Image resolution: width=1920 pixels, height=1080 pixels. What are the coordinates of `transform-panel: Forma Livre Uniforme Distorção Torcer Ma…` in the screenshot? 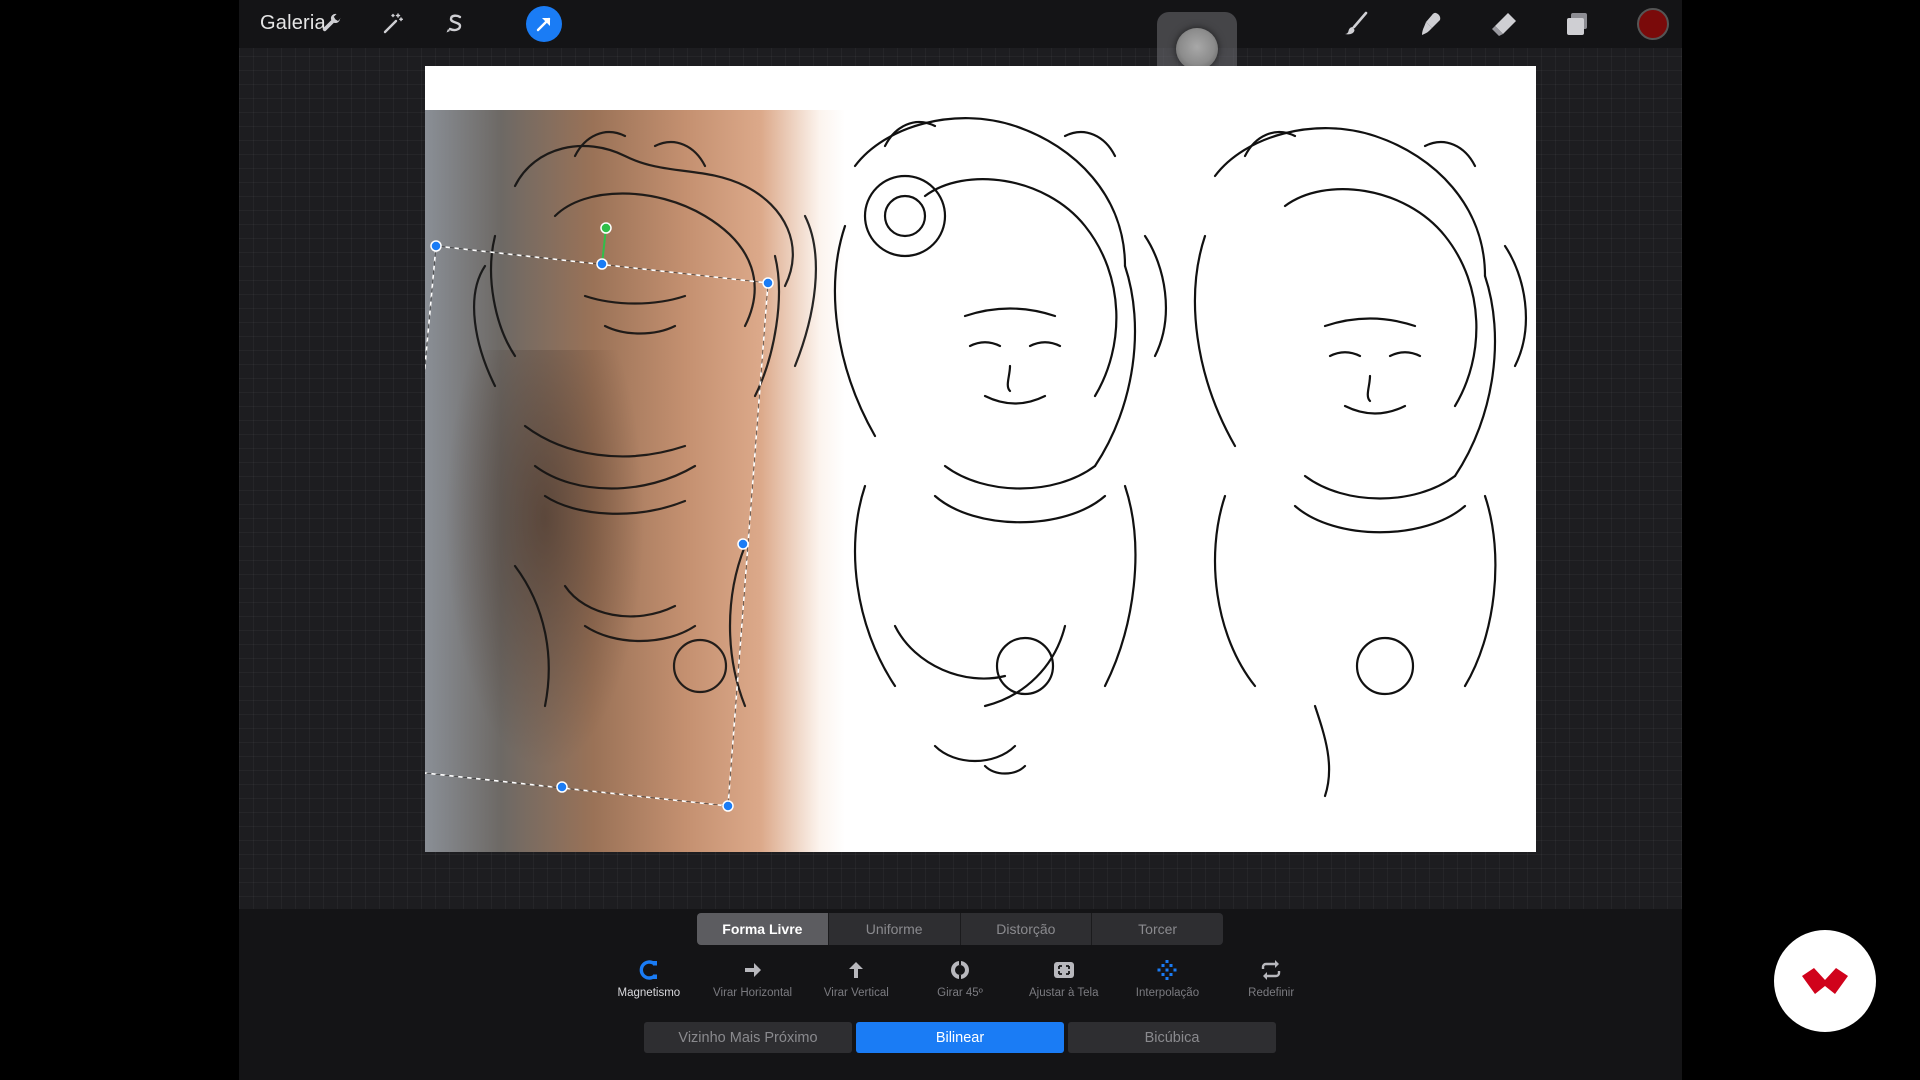 It's located at (960, 994).